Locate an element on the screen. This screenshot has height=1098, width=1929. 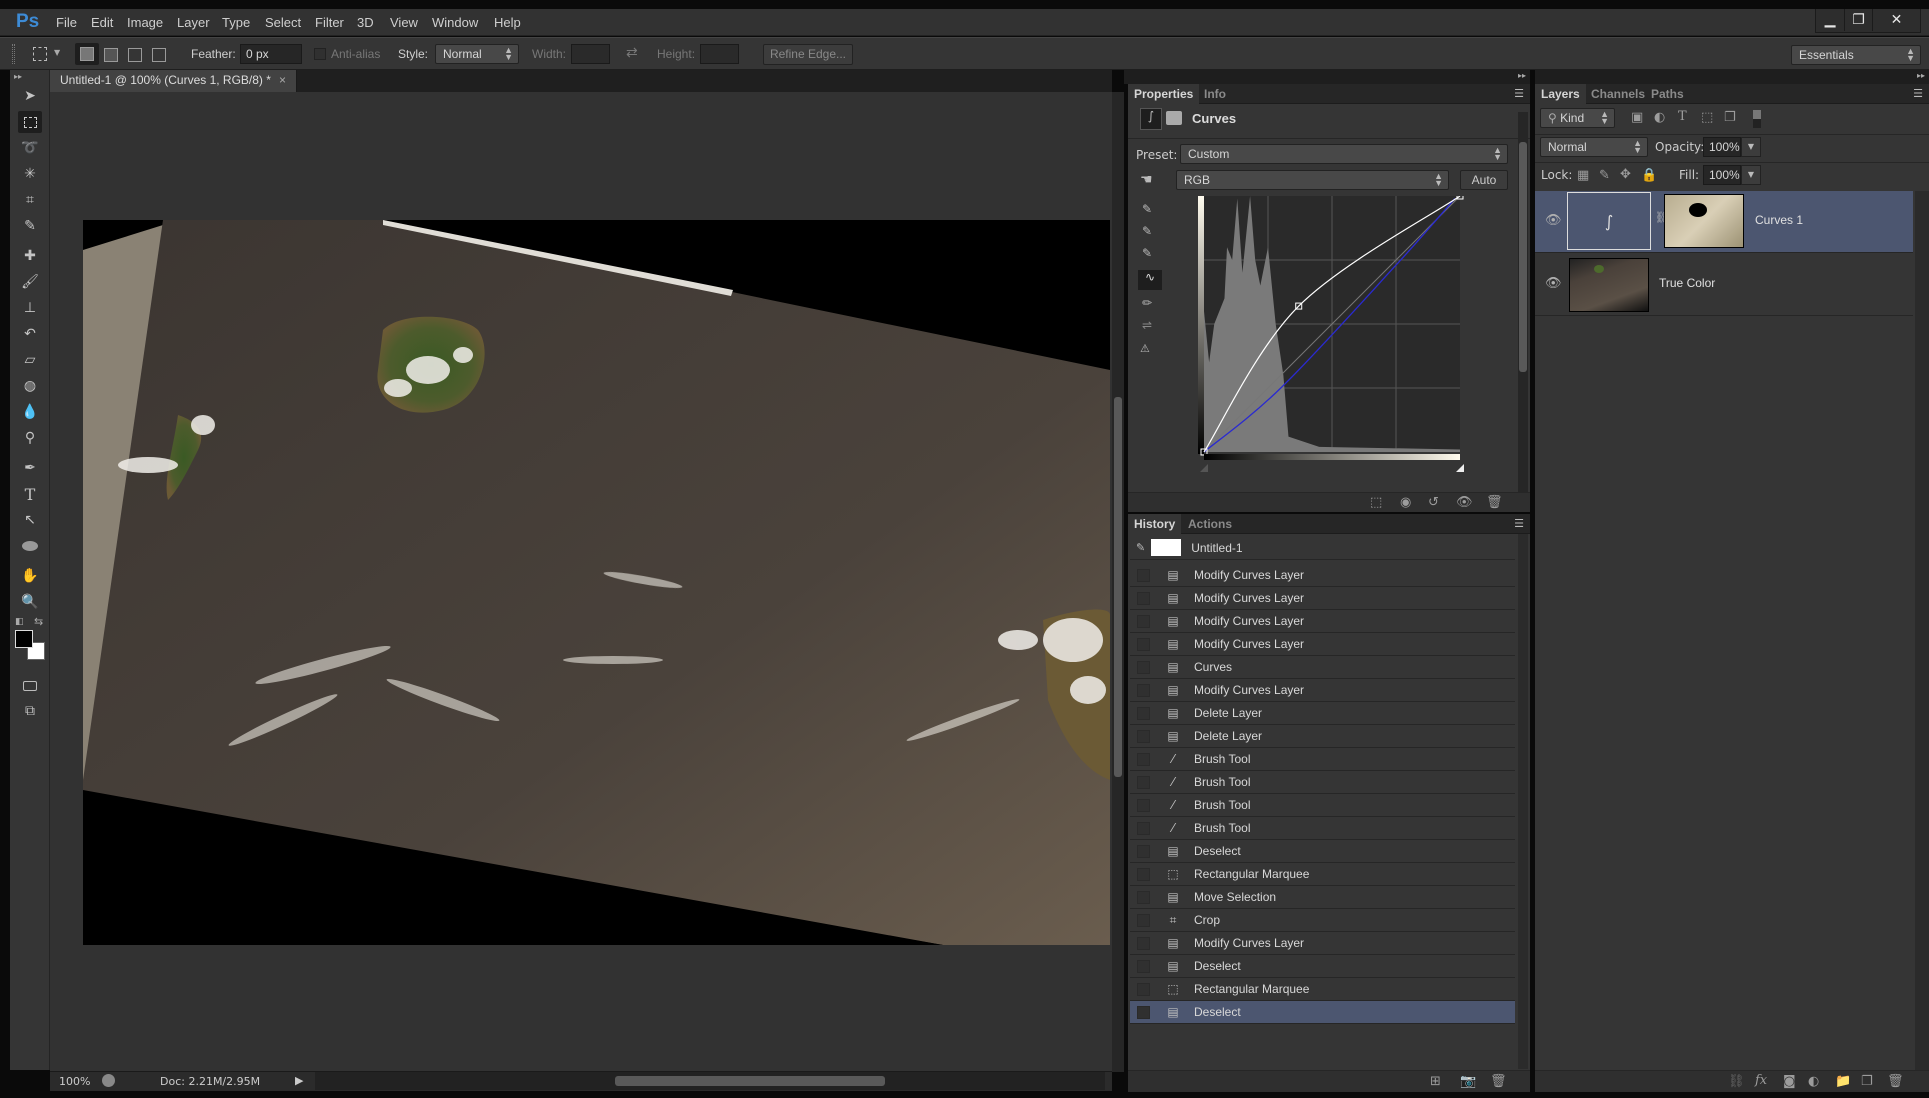
type-tool-icon: T is located at coordinates (30, 494).